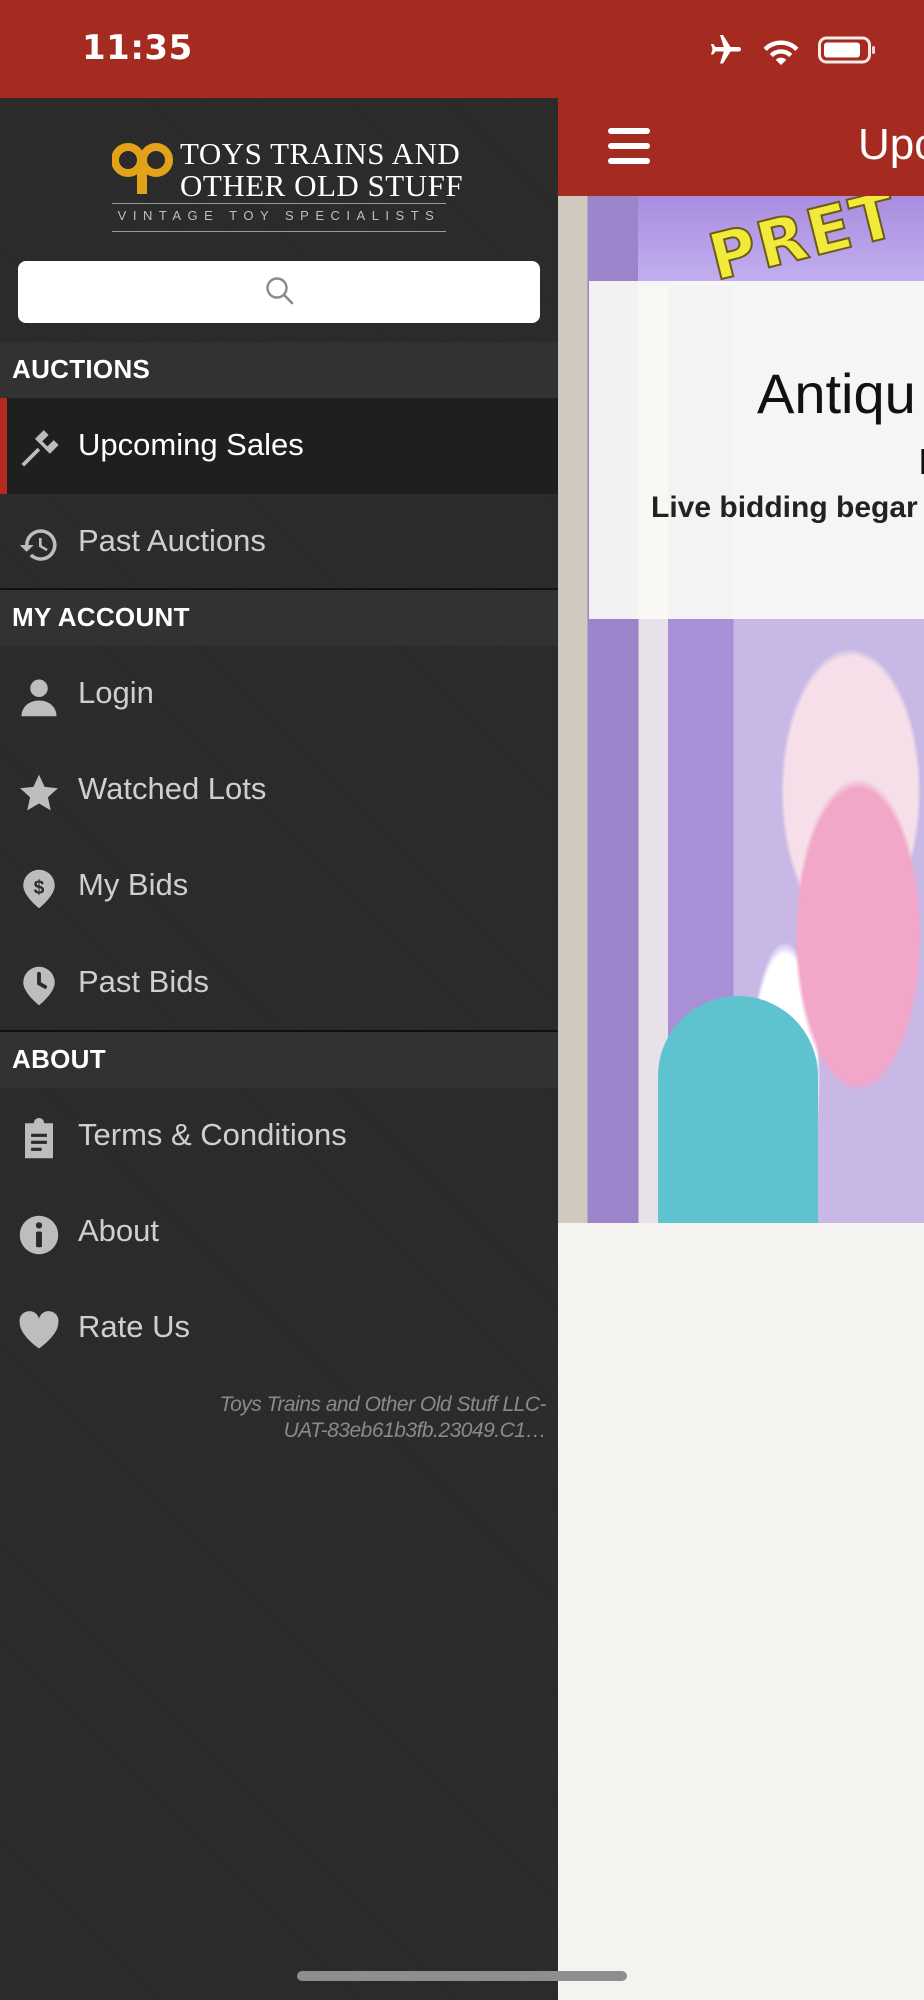 The width and height of the screenshot is (924, 2000). Describe the element at coordinates (846, 50) in the screenshot. I see `battery-icon` at that location.